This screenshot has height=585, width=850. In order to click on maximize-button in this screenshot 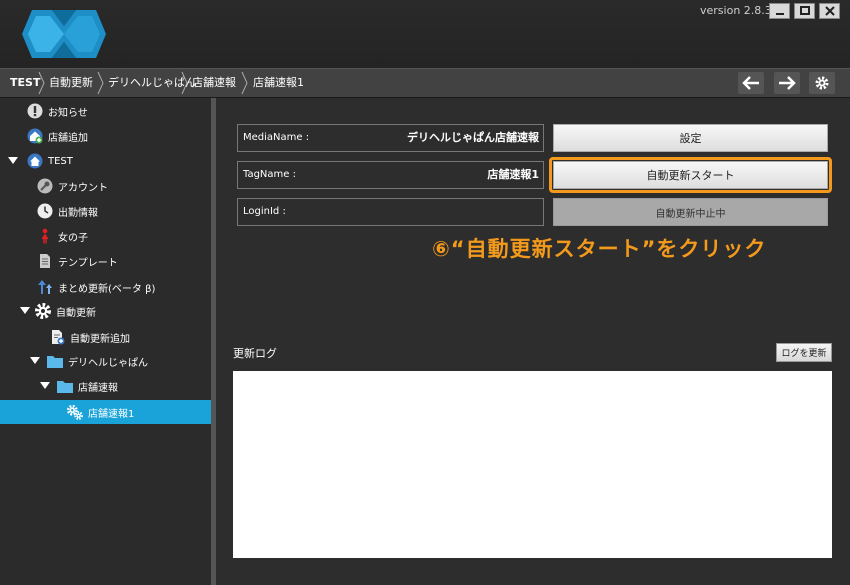, I will do `click(804, 11)`.